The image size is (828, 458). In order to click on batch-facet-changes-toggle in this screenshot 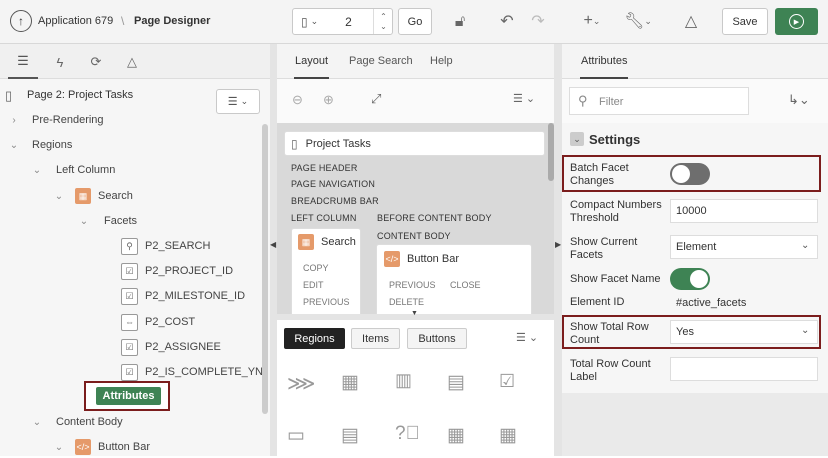, I will do `click(690, 174)`.